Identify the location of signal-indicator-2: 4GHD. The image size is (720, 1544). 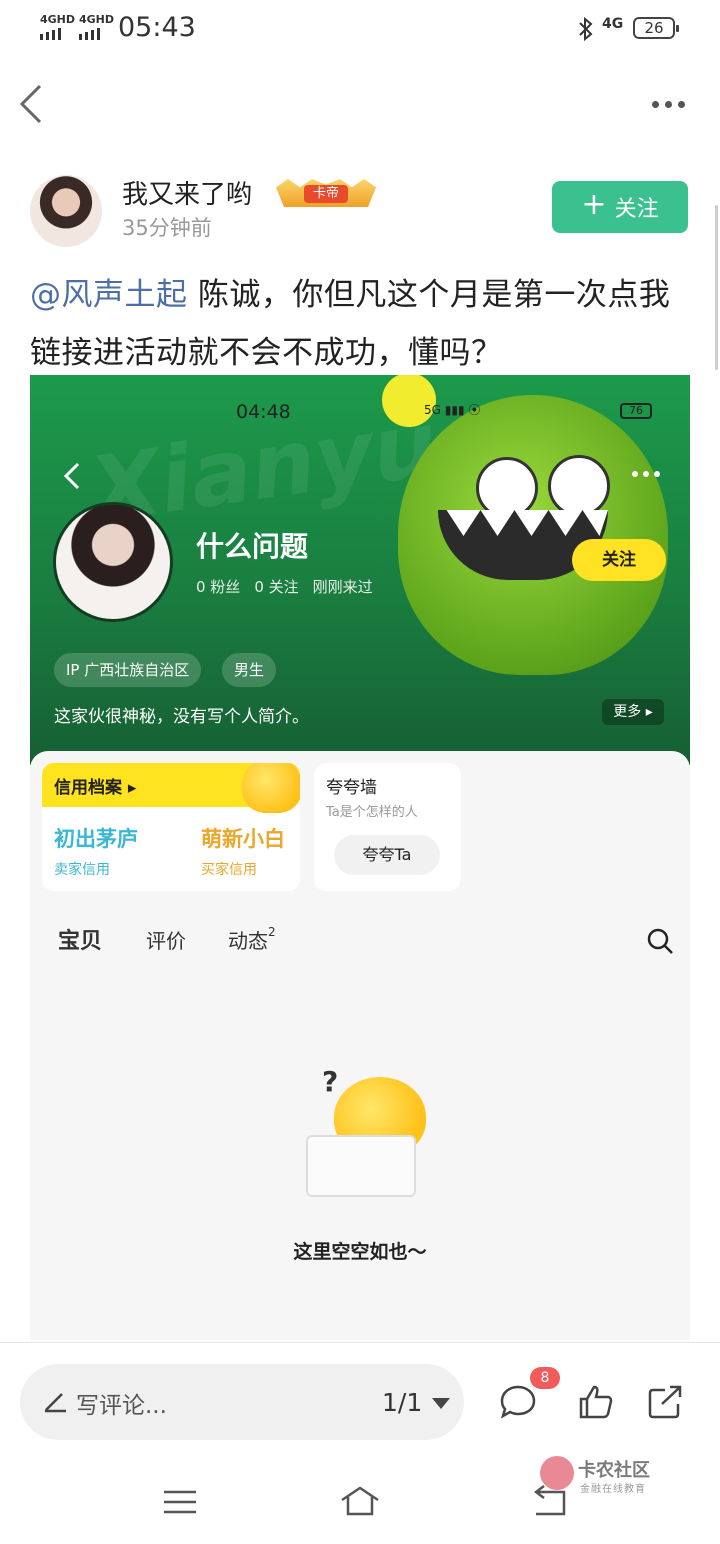
(96, 27).